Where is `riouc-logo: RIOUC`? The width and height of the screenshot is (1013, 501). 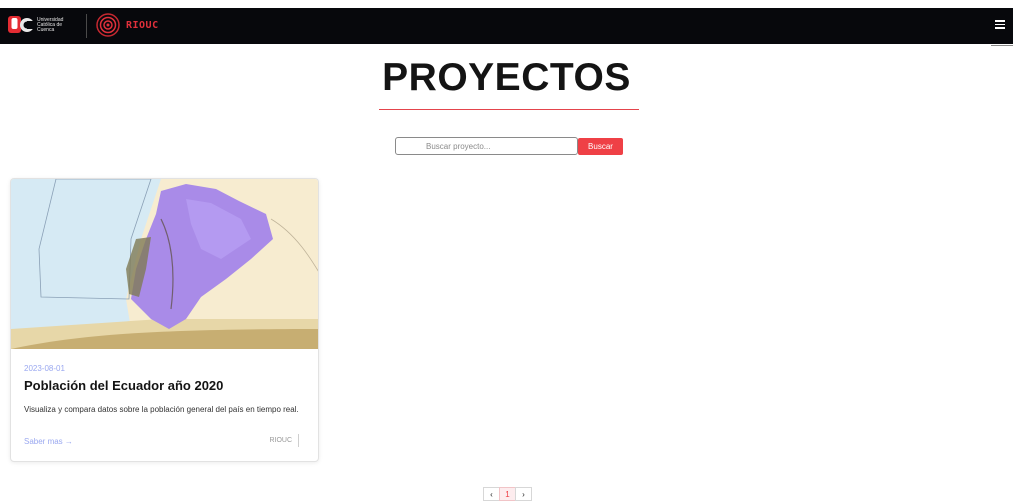 riouc-logo: RIOUC is located at coordinates (127, 25).